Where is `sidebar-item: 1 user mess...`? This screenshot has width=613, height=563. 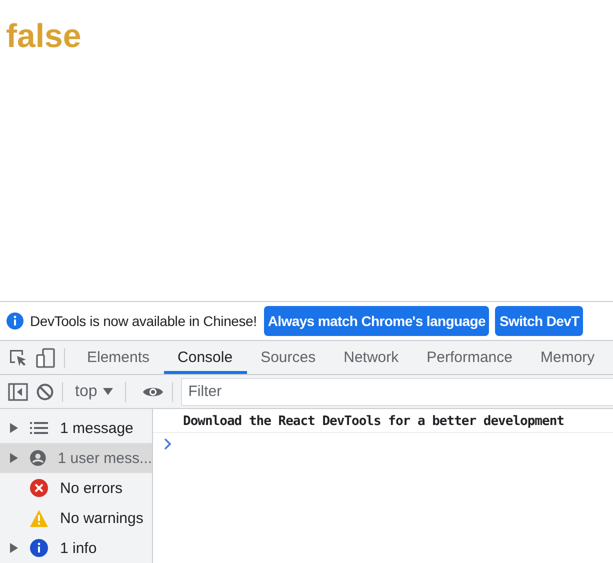
sidebar-item: 1 user mess... is located at coordinates (76, 458).